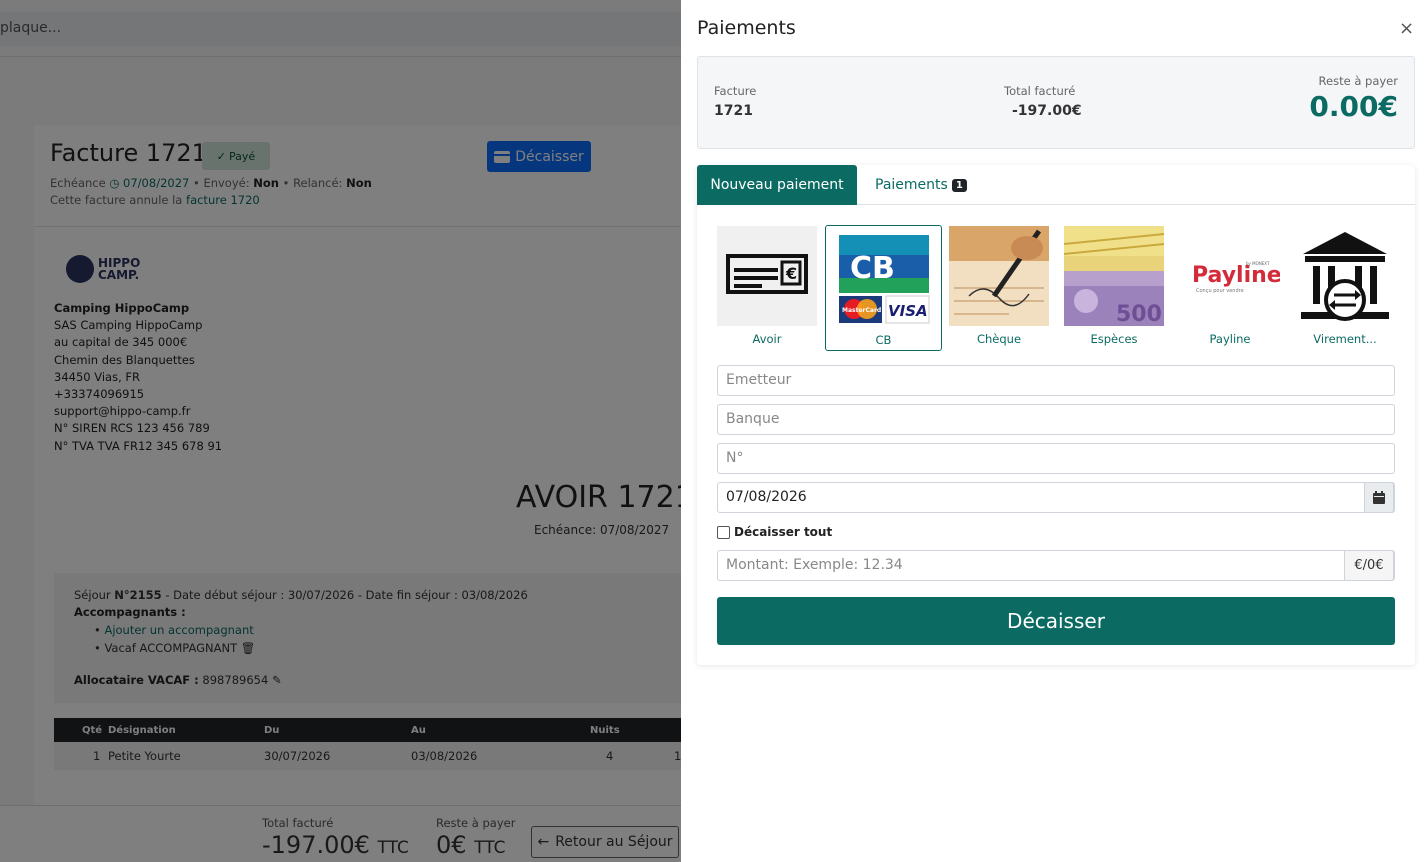 The height and width of the screenshot is (862, 1427). I want to click on visa-text: VISA, so click(908, 311).